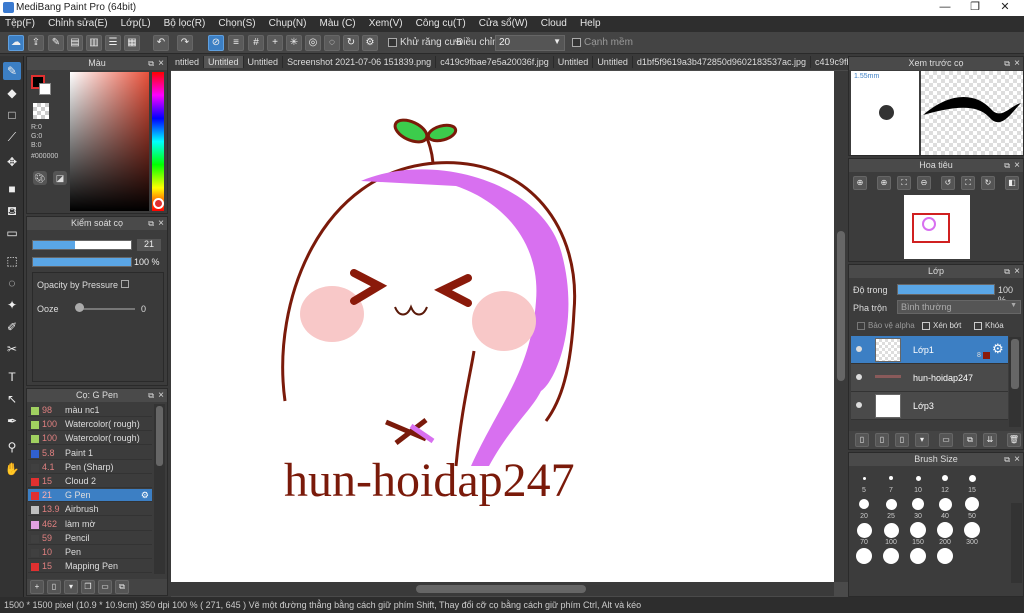 This screenshot has height=613, width=1024. Describe the element at coordinates (82, 262) in the screenshot. I see `brush-opacity-slider` at that location.